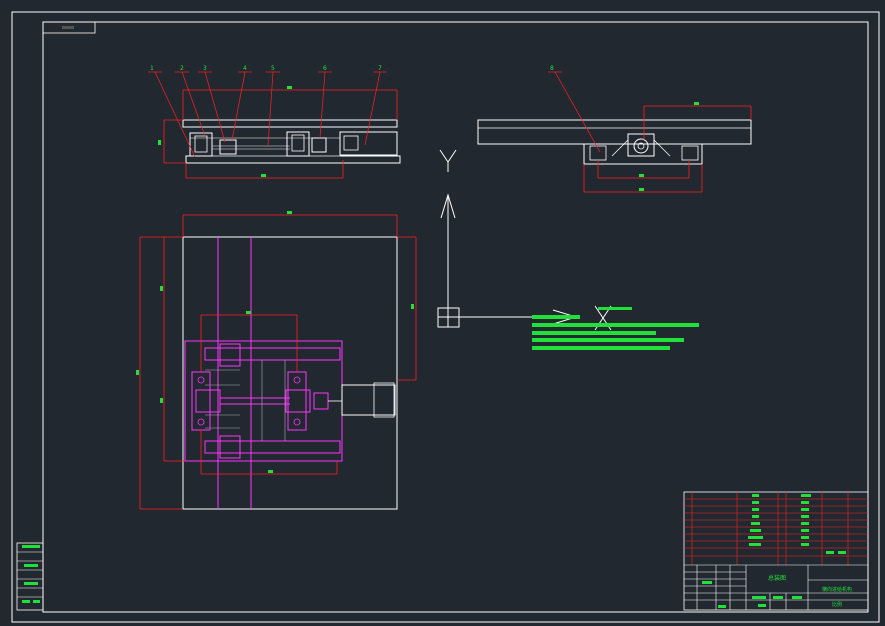 The image size is (885, 626). What do you see at coordinates (245, 68) in the screenshot?
I see `balloon-4: 4` at bounding box center [245, 68].